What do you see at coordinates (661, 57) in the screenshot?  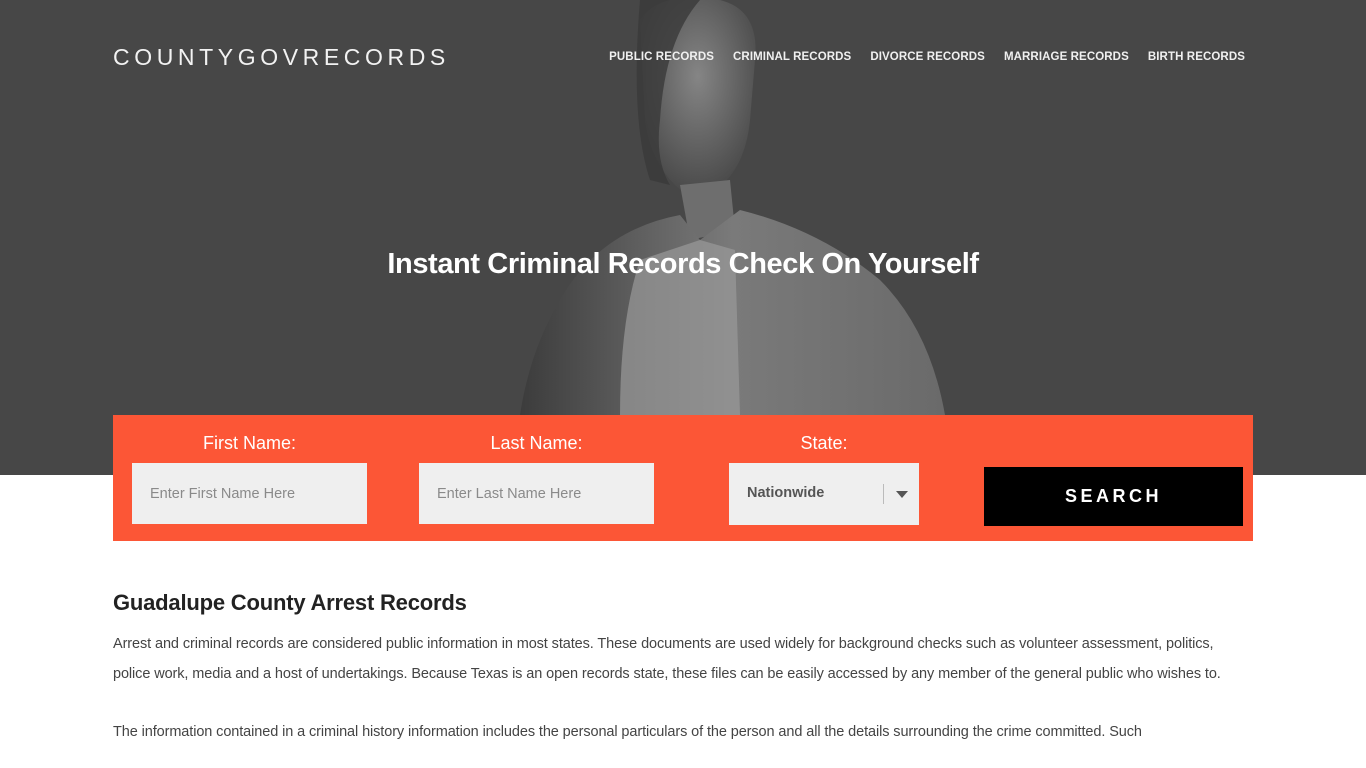 I see `nav-public-records: PUBLIC RECORDS` at bounding box center [661, 57].